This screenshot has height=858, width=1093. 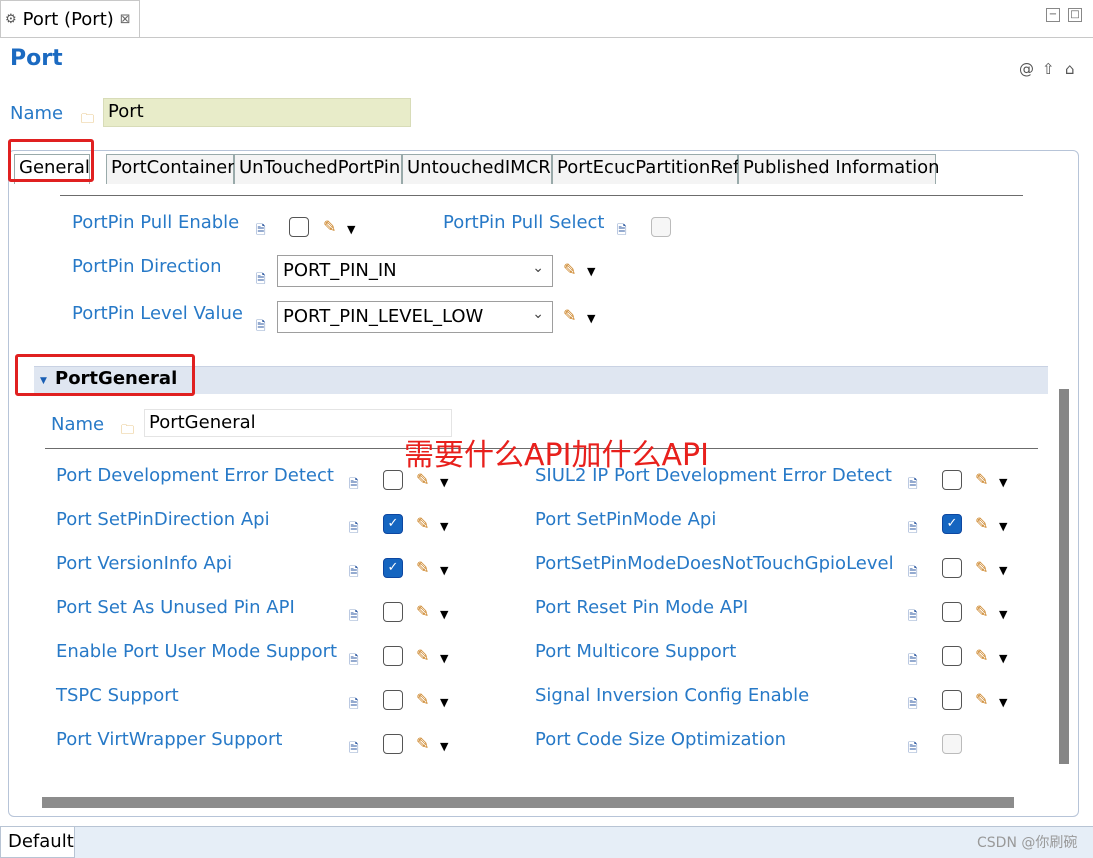 What do you see at coordinates (105, 375) in the screenshot?
I see `portgeneral-highlight` at bounding box center [105, 375].